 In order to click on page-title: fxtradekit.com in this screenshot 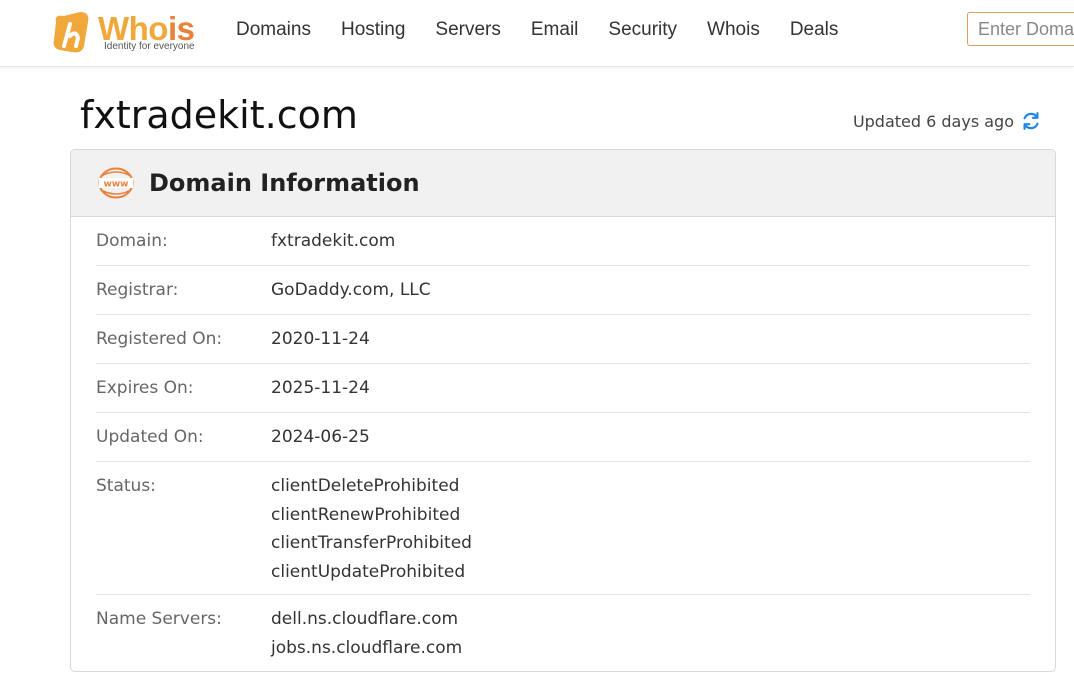, I will do `click(219, 115)`.